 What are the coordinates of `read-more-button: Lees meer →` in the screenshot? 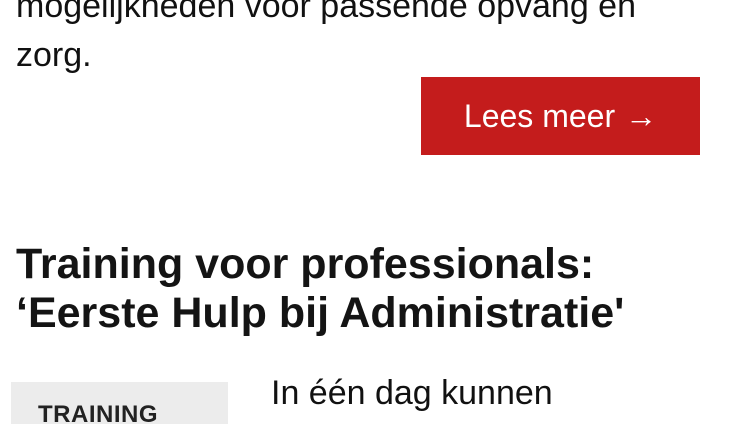 It's located at (560, 116).